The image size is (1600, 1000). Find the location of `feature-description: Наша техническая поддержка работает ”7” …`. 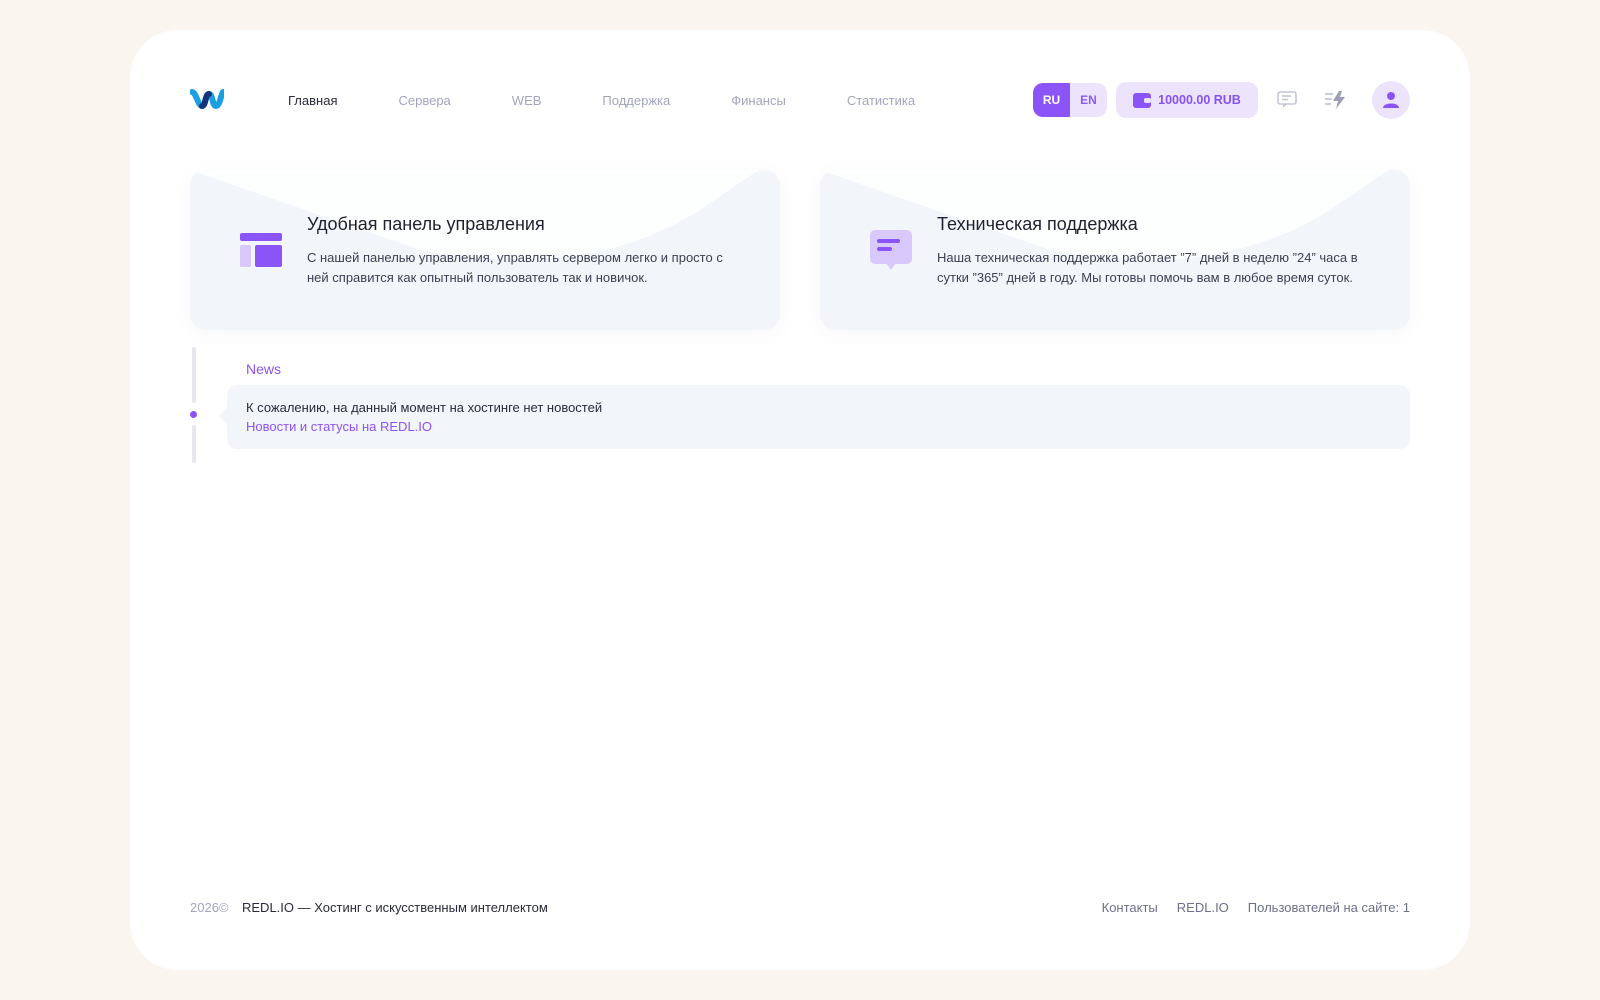

feature-description: Наша техническая поддержка работает ”7” … is located at coordinates (1147, 267).